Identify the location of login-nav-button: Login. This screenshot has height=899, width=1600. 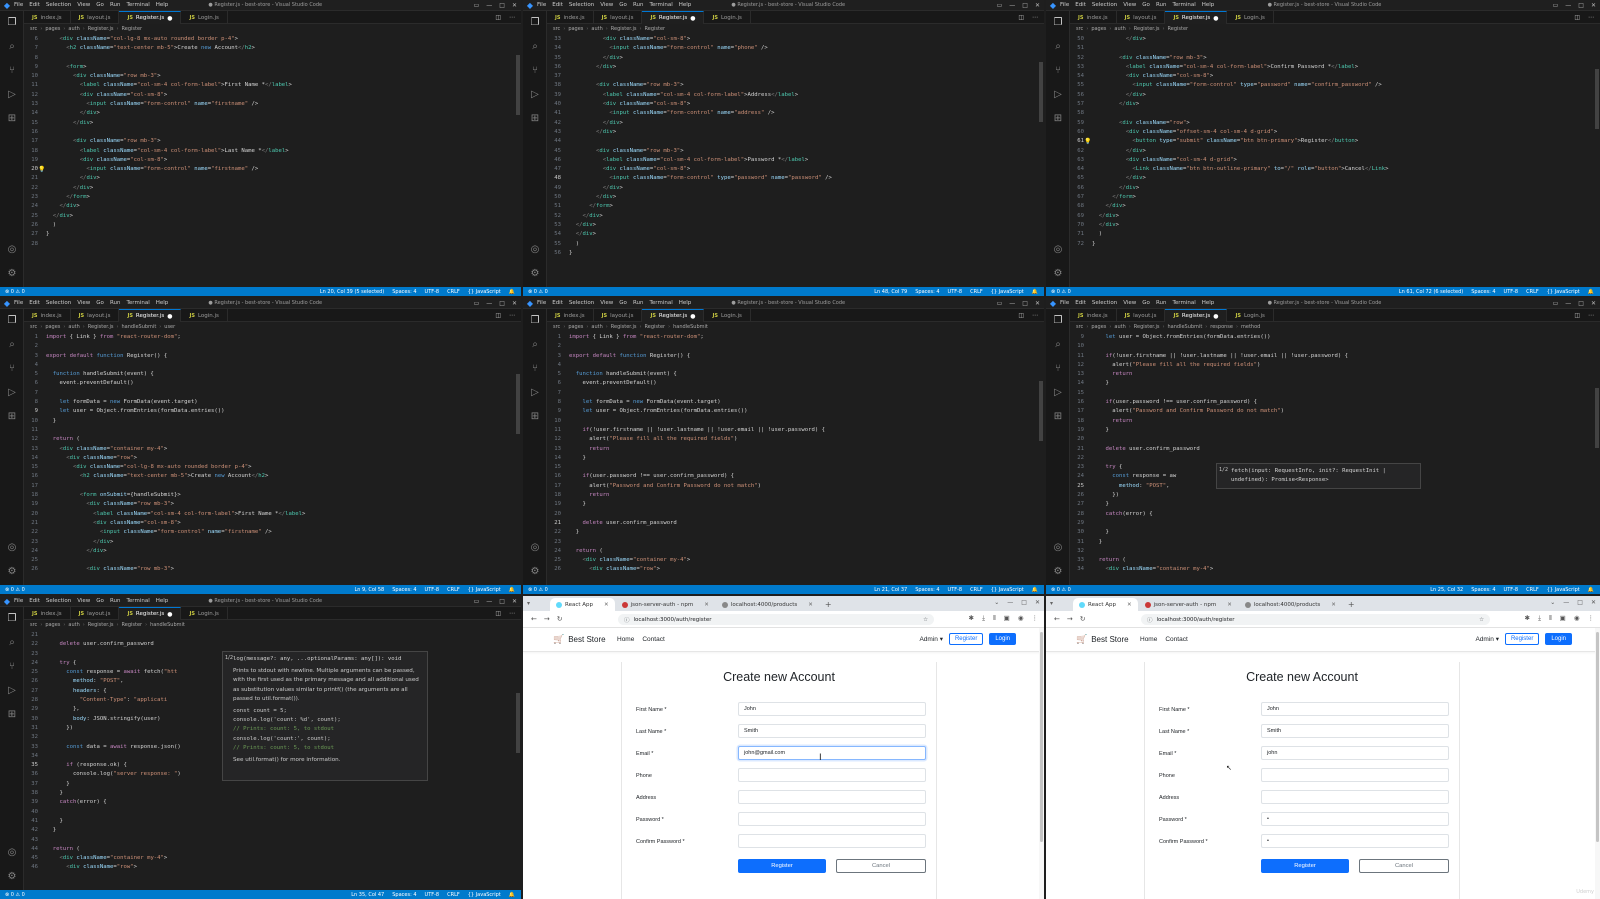
(1002, 639).